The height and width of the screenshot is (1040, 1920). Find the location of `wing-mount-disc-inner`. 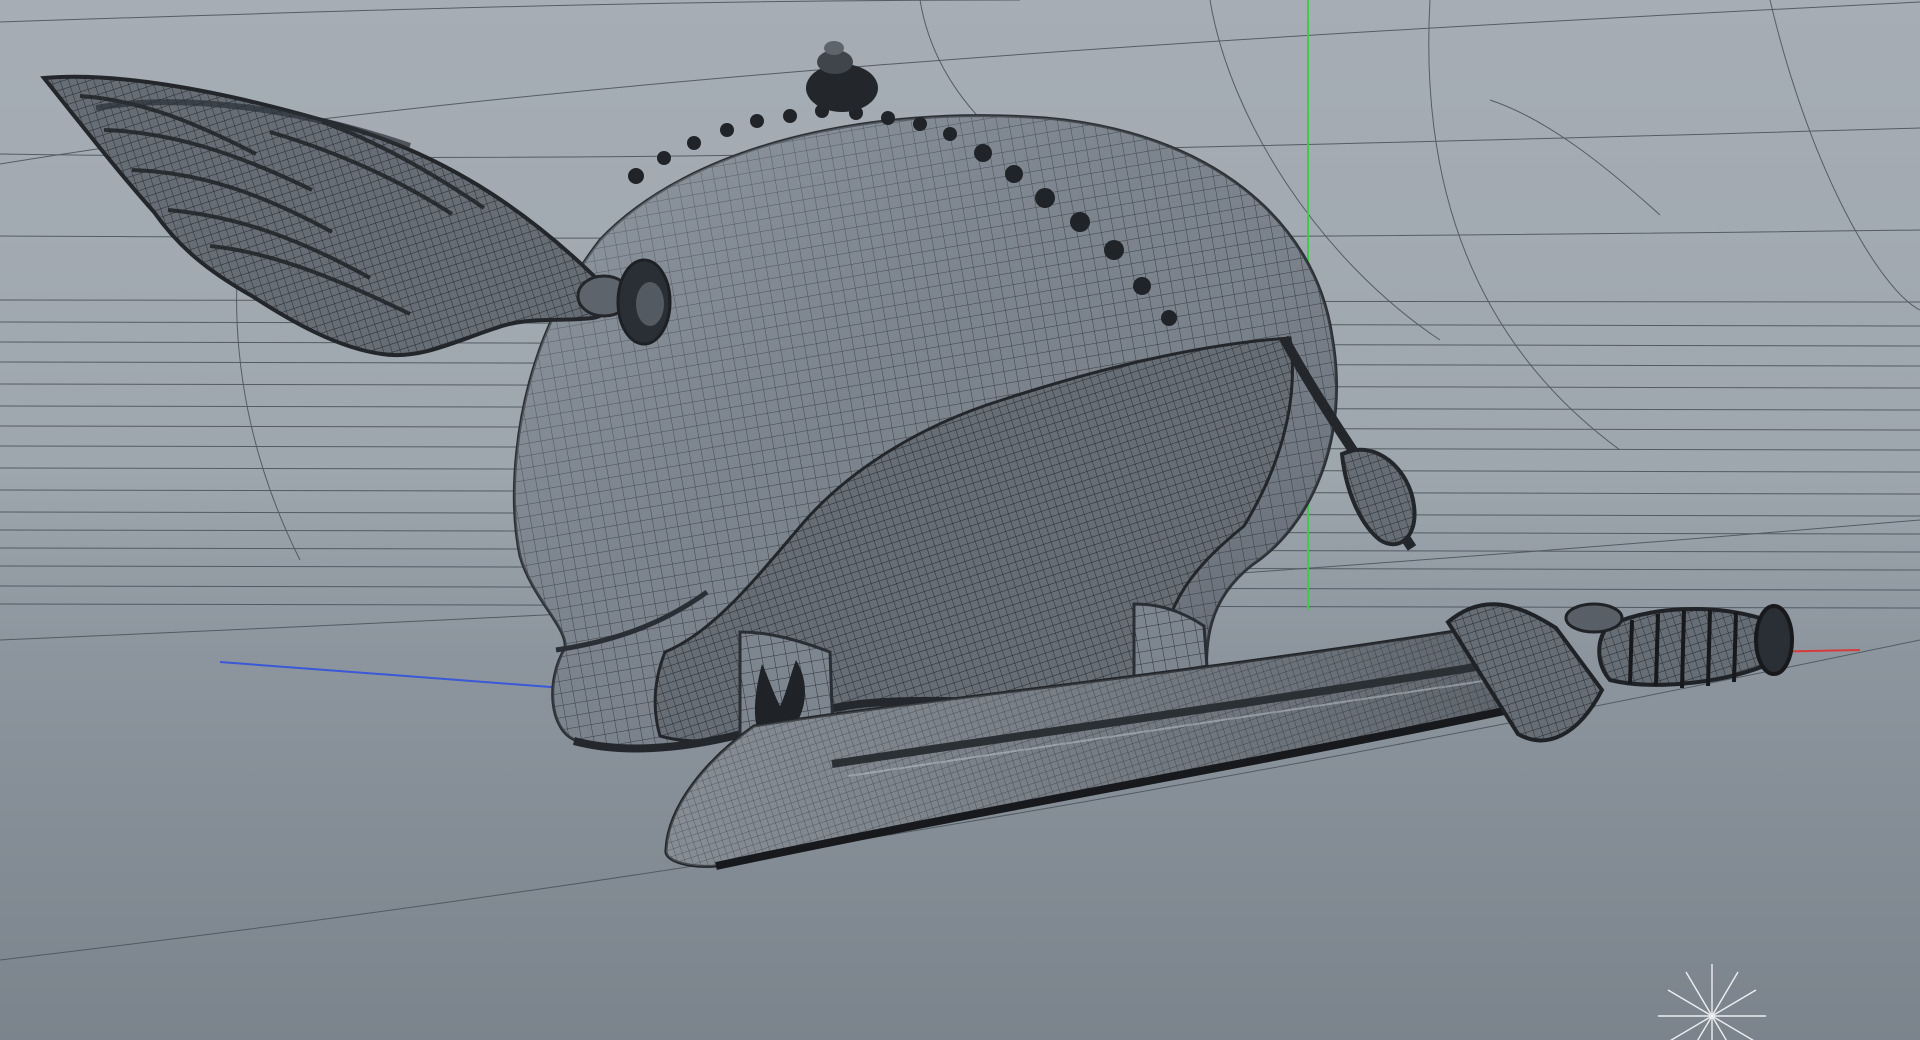

wing-mount-disc-inner is located at coordinates (650, 304).